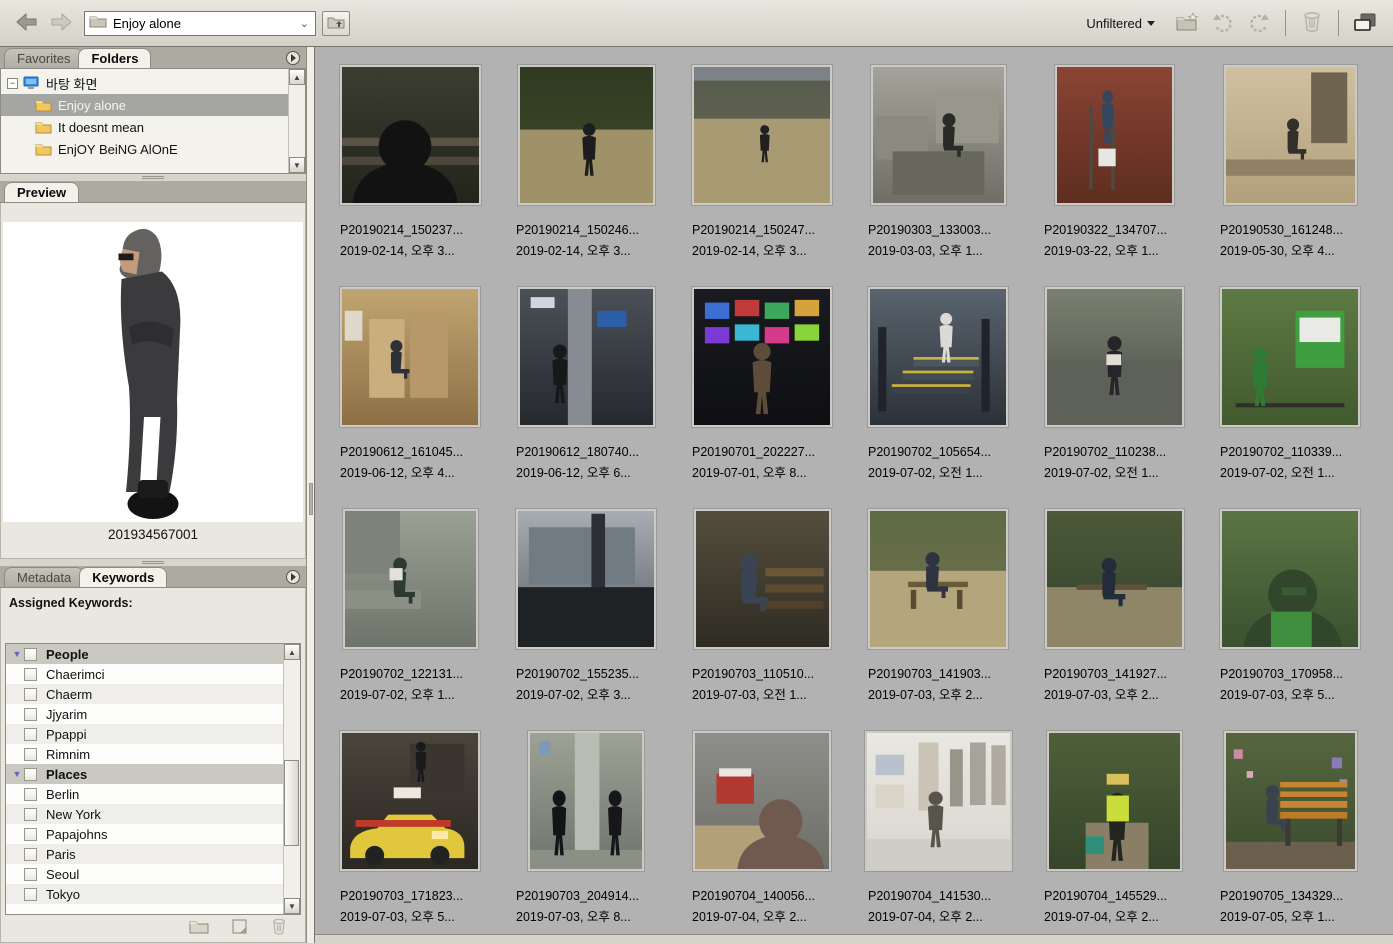 The width and height of the screenshot is (1393, 944). Describe the element at coordinates (1223, 23) in the screenshot. I see `rotate-left-button` at that location.